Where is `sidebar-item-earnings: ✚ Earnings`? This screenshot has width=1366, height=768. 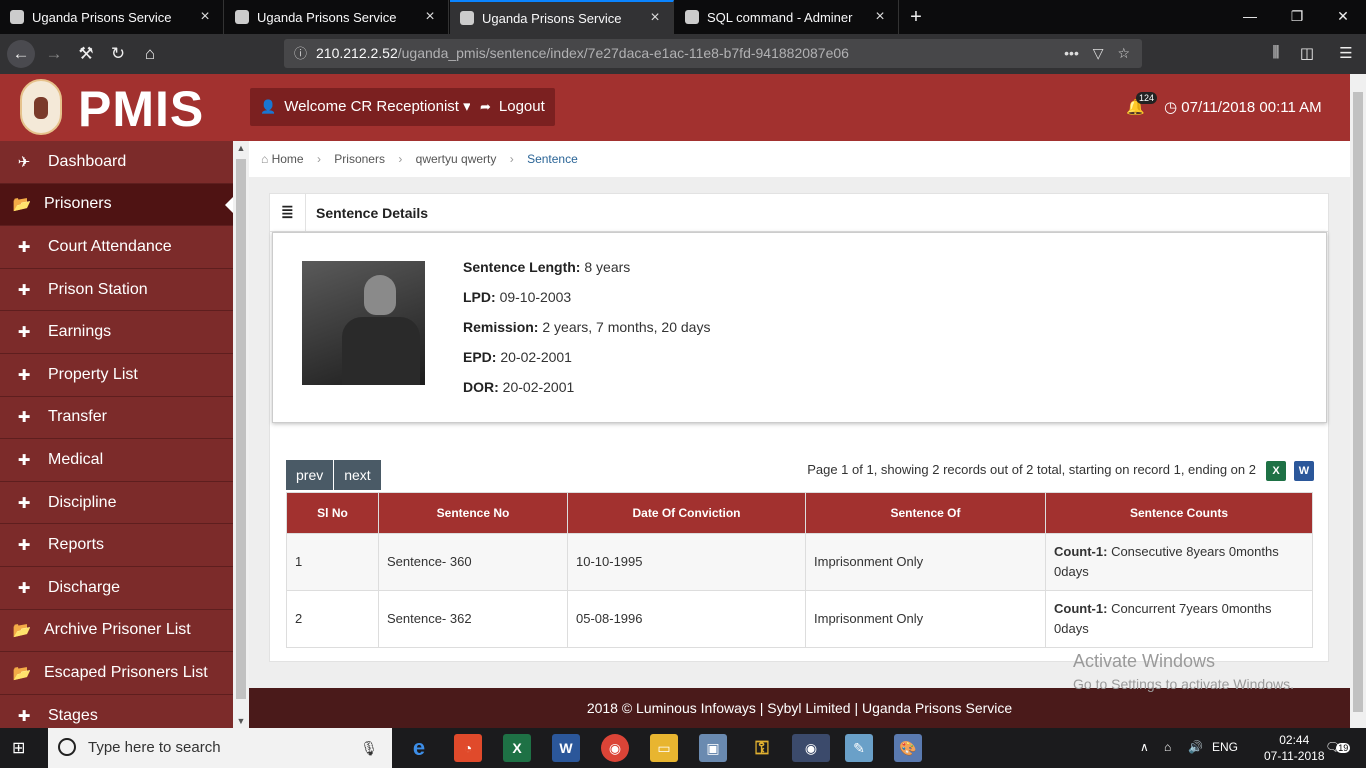
sidebar-item-earnings: ✚ Earnings is located at coordinates (116, 332).